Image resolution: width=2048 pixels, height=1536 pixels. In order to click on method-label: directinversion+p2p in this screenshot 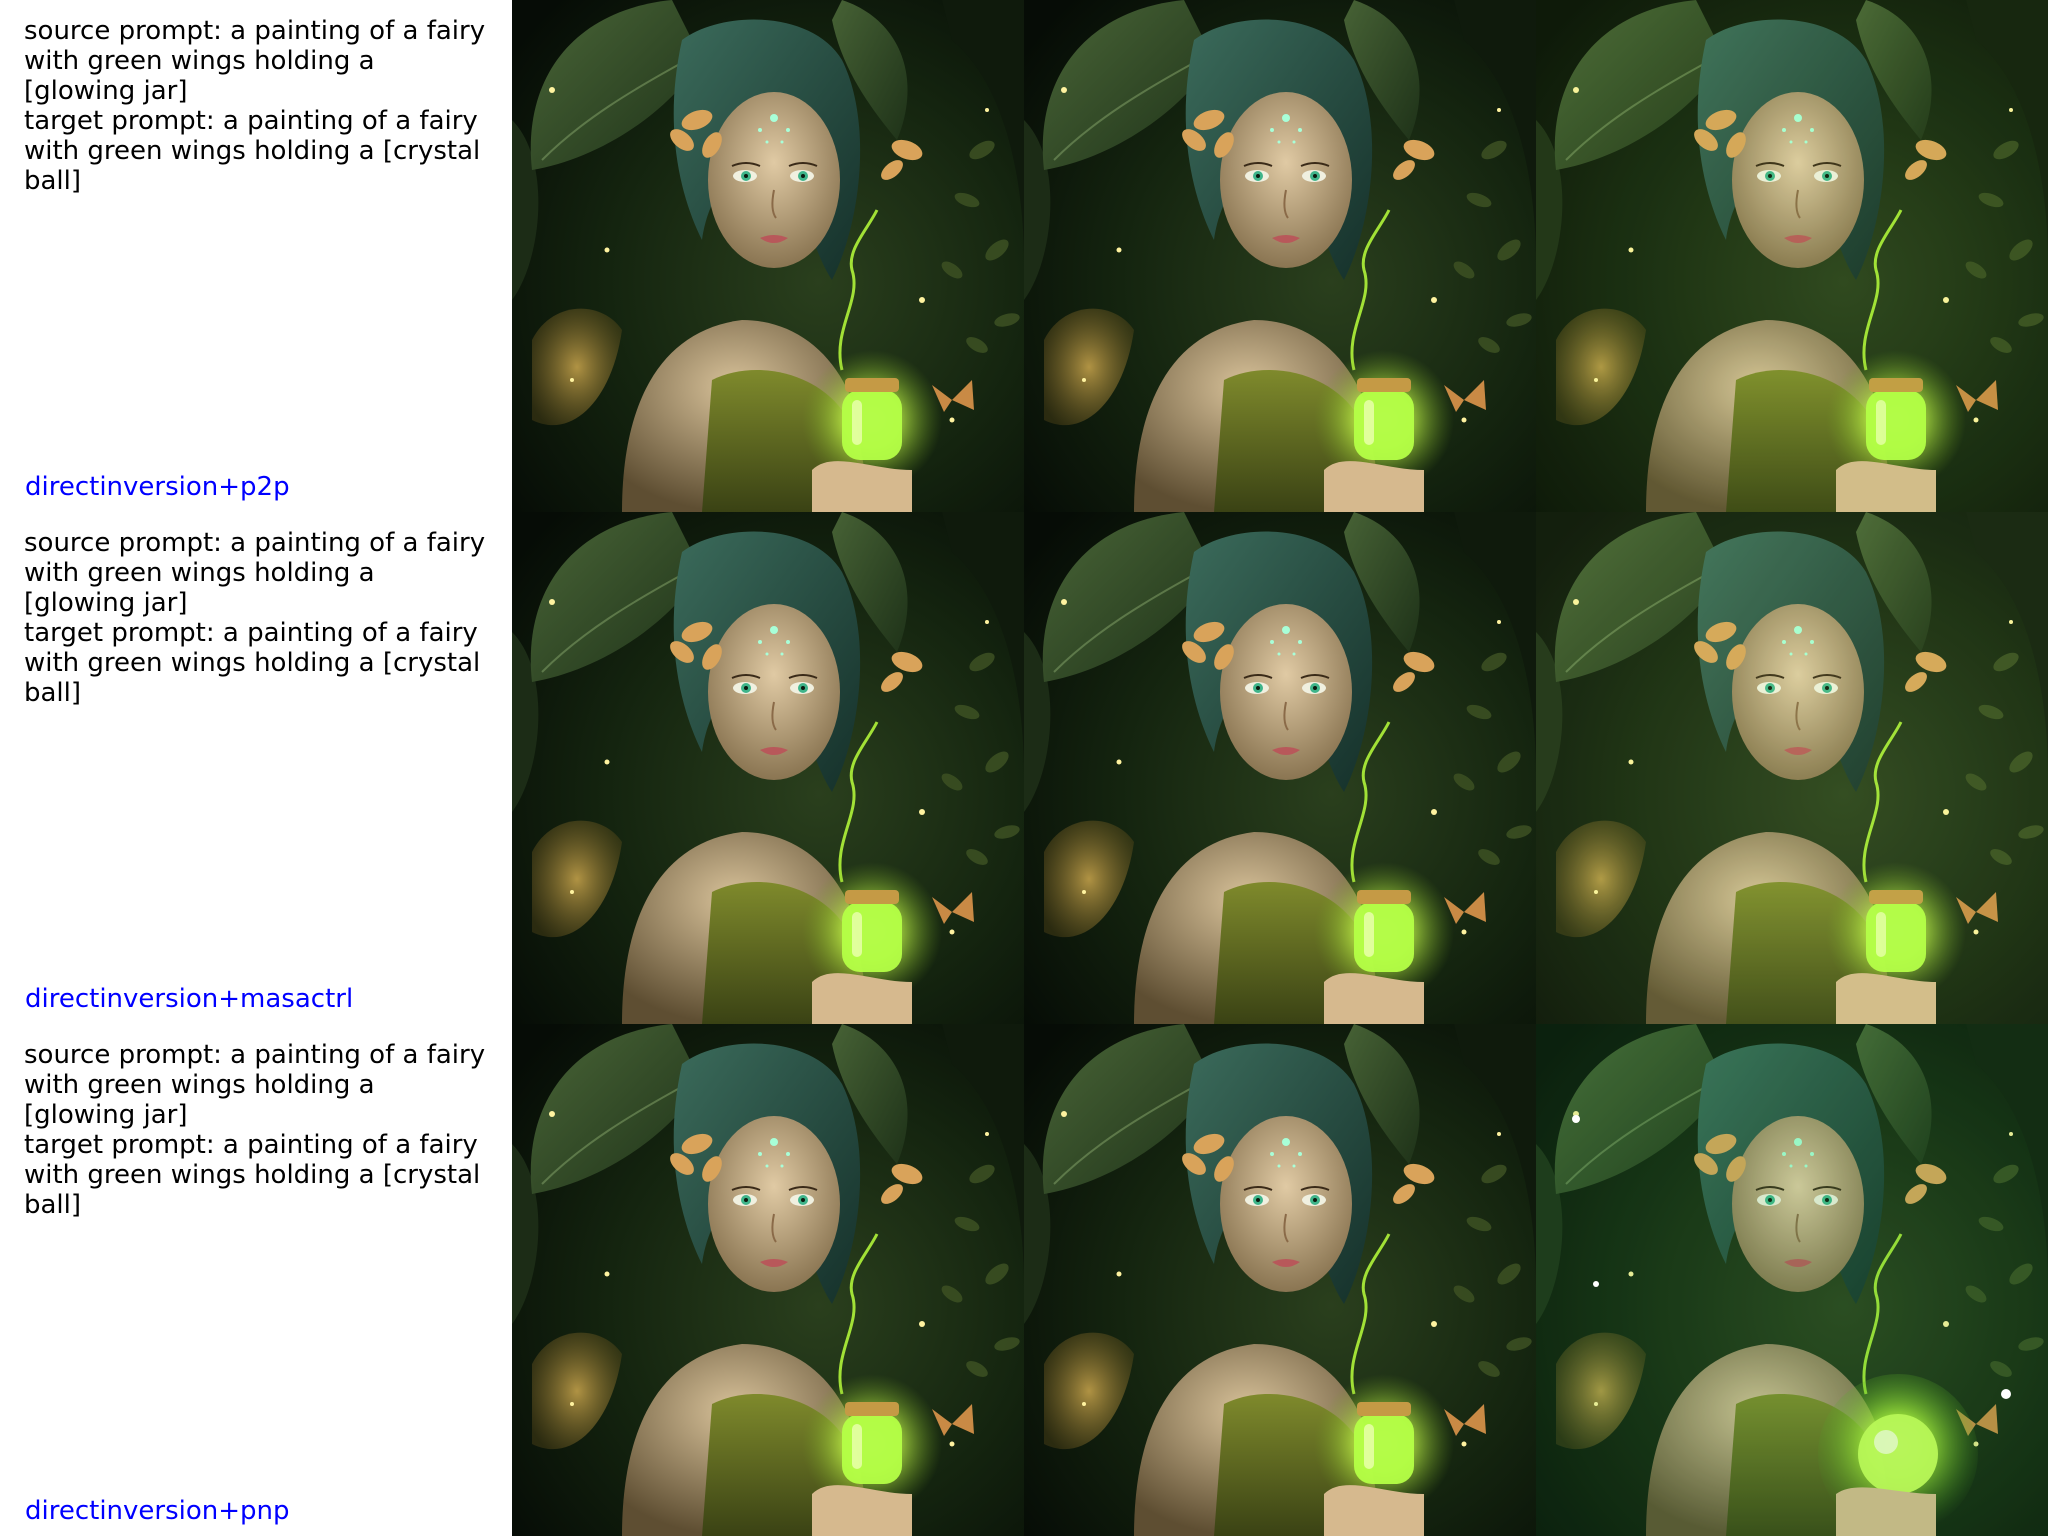, I will do `click(157, 487)`.